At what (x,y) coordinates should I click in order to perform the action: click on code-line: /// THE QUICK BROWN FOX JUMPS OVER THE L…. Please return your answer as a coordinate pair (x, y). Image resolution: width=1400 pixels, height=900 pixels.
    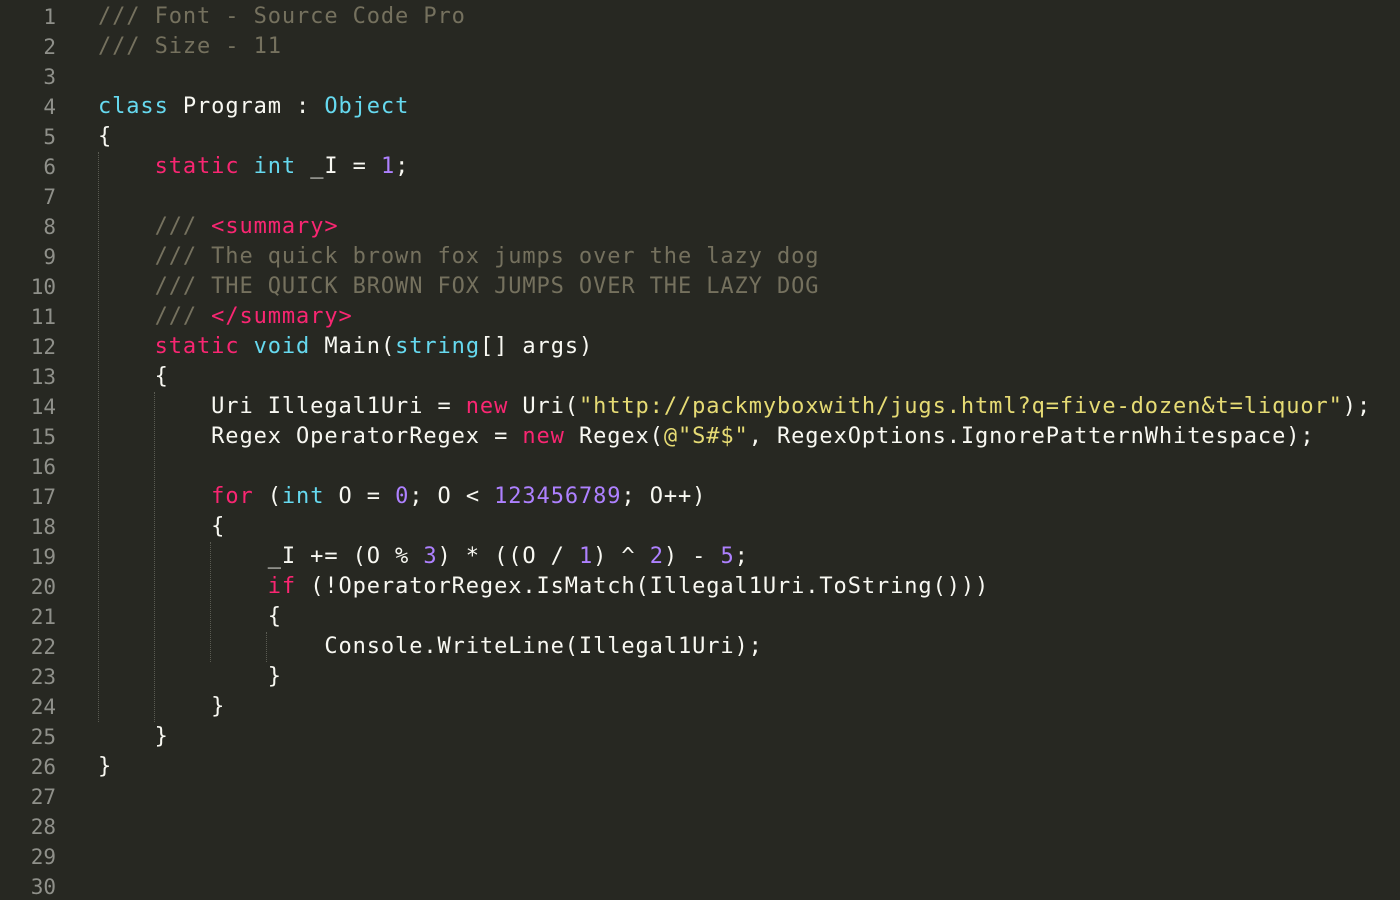
    Looking at the image, I should click on (458, 287).